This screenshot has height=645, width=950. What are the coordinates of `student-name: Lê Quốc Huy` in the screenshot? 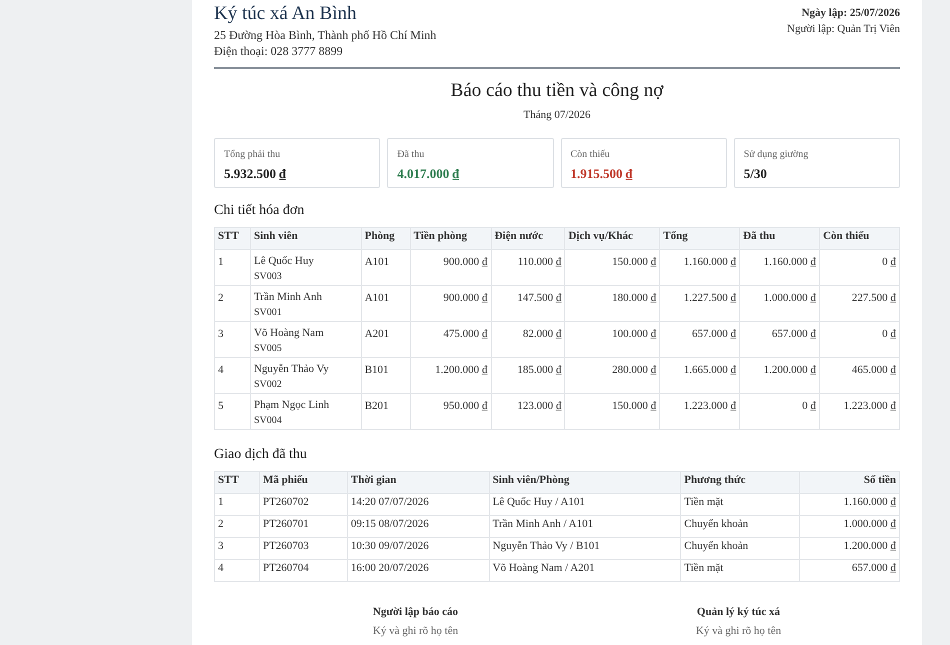 It's located at (284, 261).